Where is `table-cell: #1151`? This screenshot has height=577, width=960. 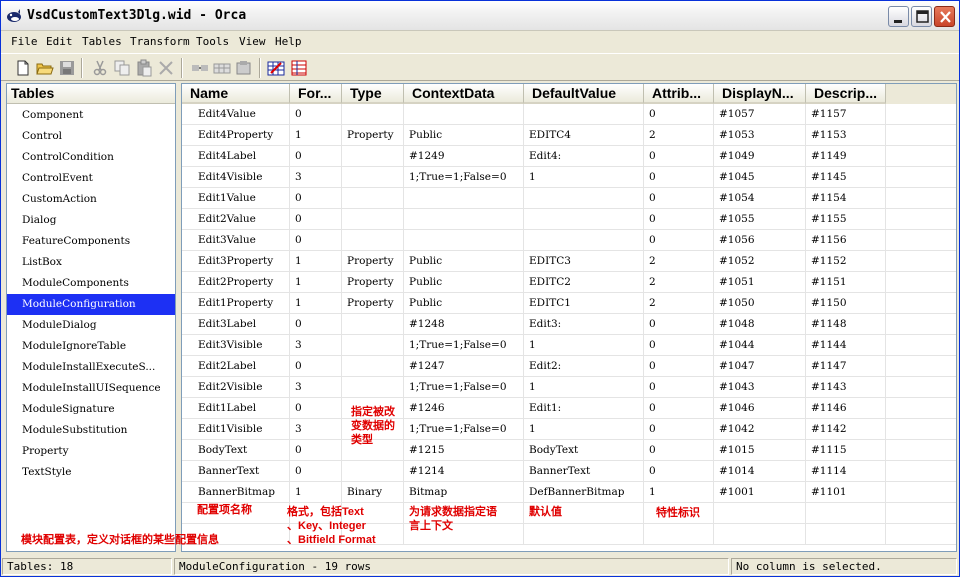 table-cell: #1151 is located at coordinates (846, 282).